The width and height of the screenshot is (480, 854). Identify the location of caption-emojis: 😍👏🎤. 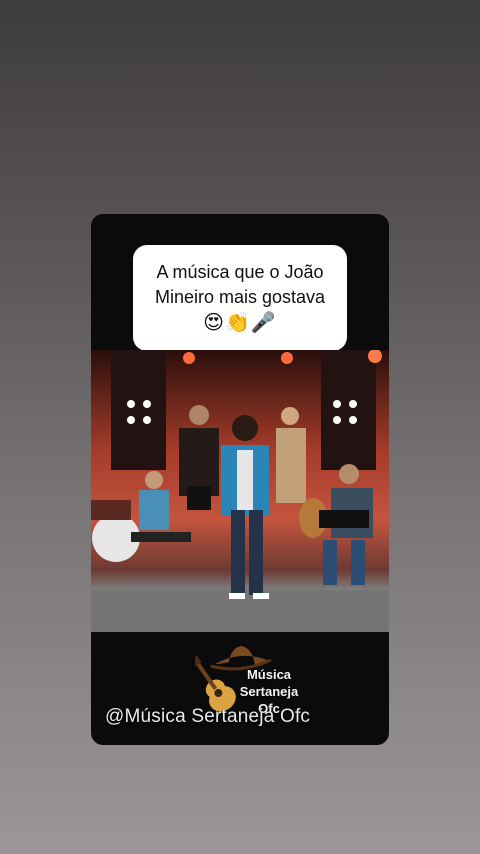
(240, 323).